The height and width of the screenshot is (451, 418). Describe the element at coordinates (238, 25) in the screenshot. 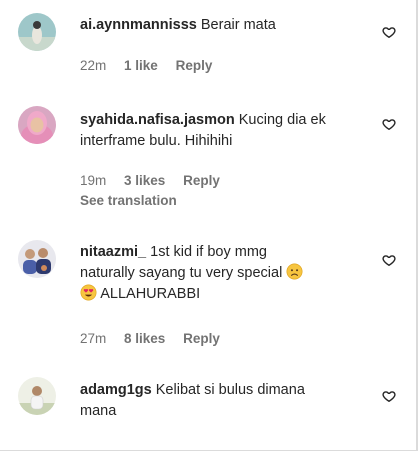

I see `comment-text: Berair mata` at that location.